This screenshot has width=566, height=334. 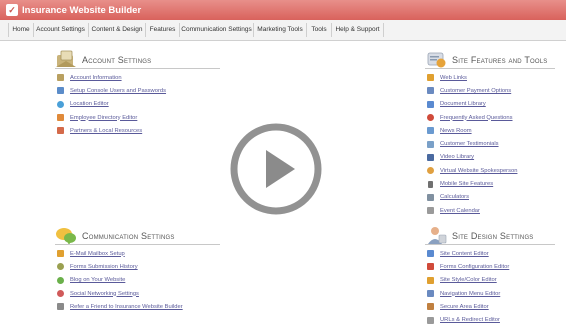 I want to click on list-item: Customer Testimonials, so click(x=472, y=143).